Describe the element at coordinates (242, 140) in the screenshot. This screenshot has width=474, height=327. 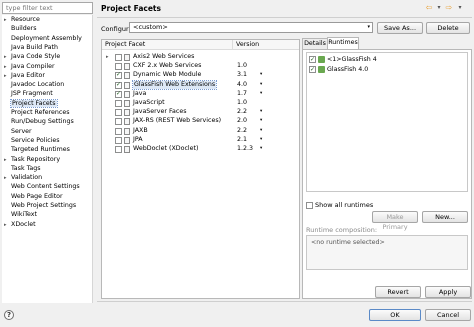
I see `facet-version: 2.1` at that location.